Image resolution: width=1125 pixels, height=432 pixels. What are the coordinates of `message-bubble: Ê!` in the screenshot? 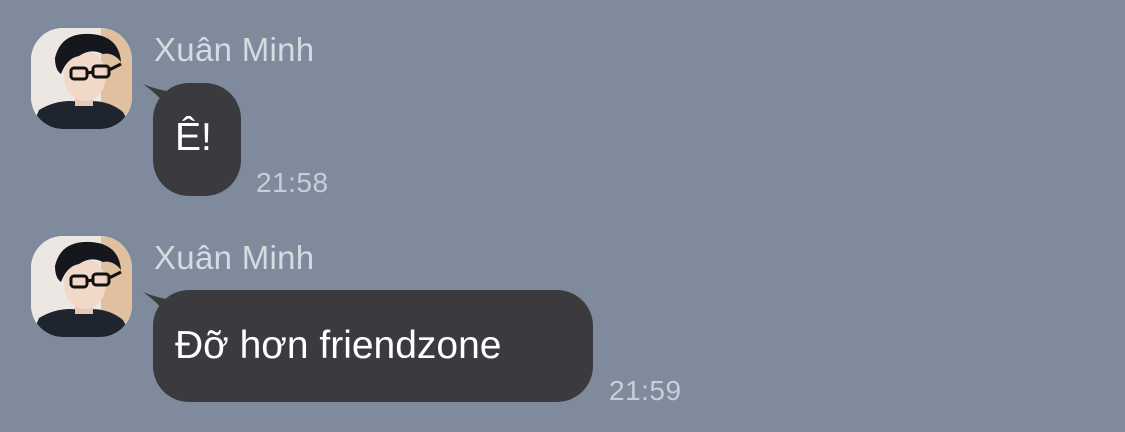 It's located at (197, 139).